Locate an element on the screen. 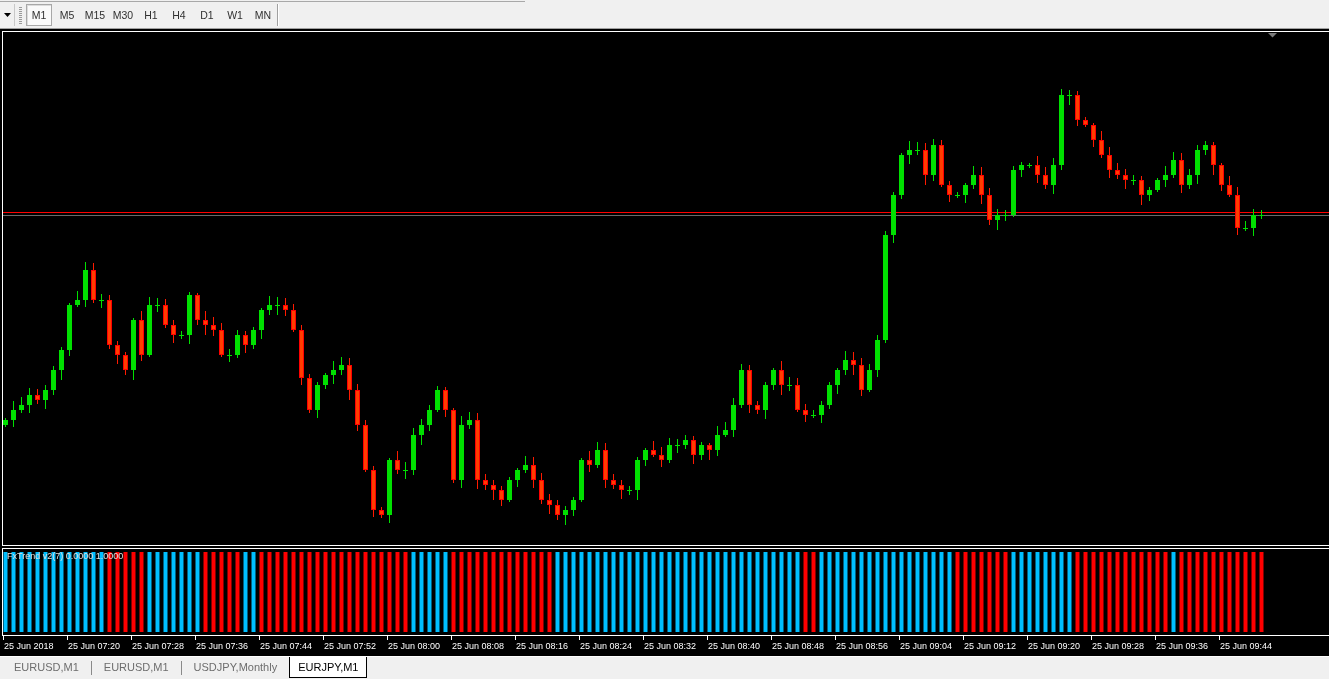 Image resolution: width=1329 pixels, height=679 pixels. time-axis-label: 25 Jun 2018 is located at coordinates (29, 646).